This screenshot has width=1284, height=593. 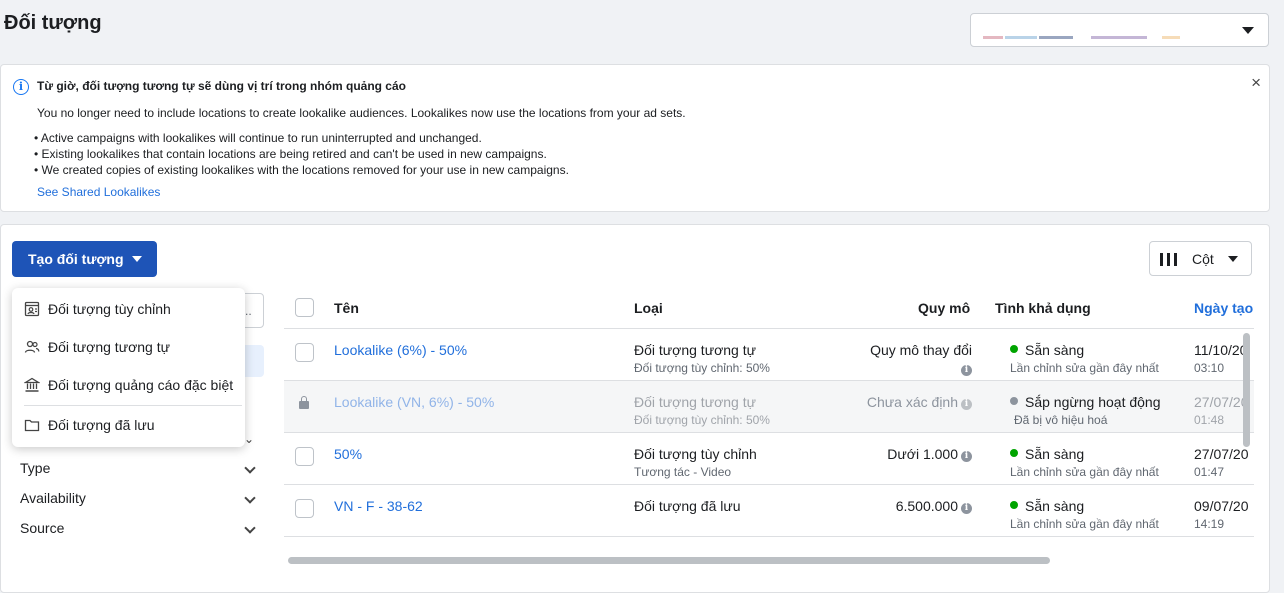 What do you see at coordinates (695, 454) in the screenshot?
I see `audience-type: Đối tượng tùy chỉnh` at bounding box center [695, 454].